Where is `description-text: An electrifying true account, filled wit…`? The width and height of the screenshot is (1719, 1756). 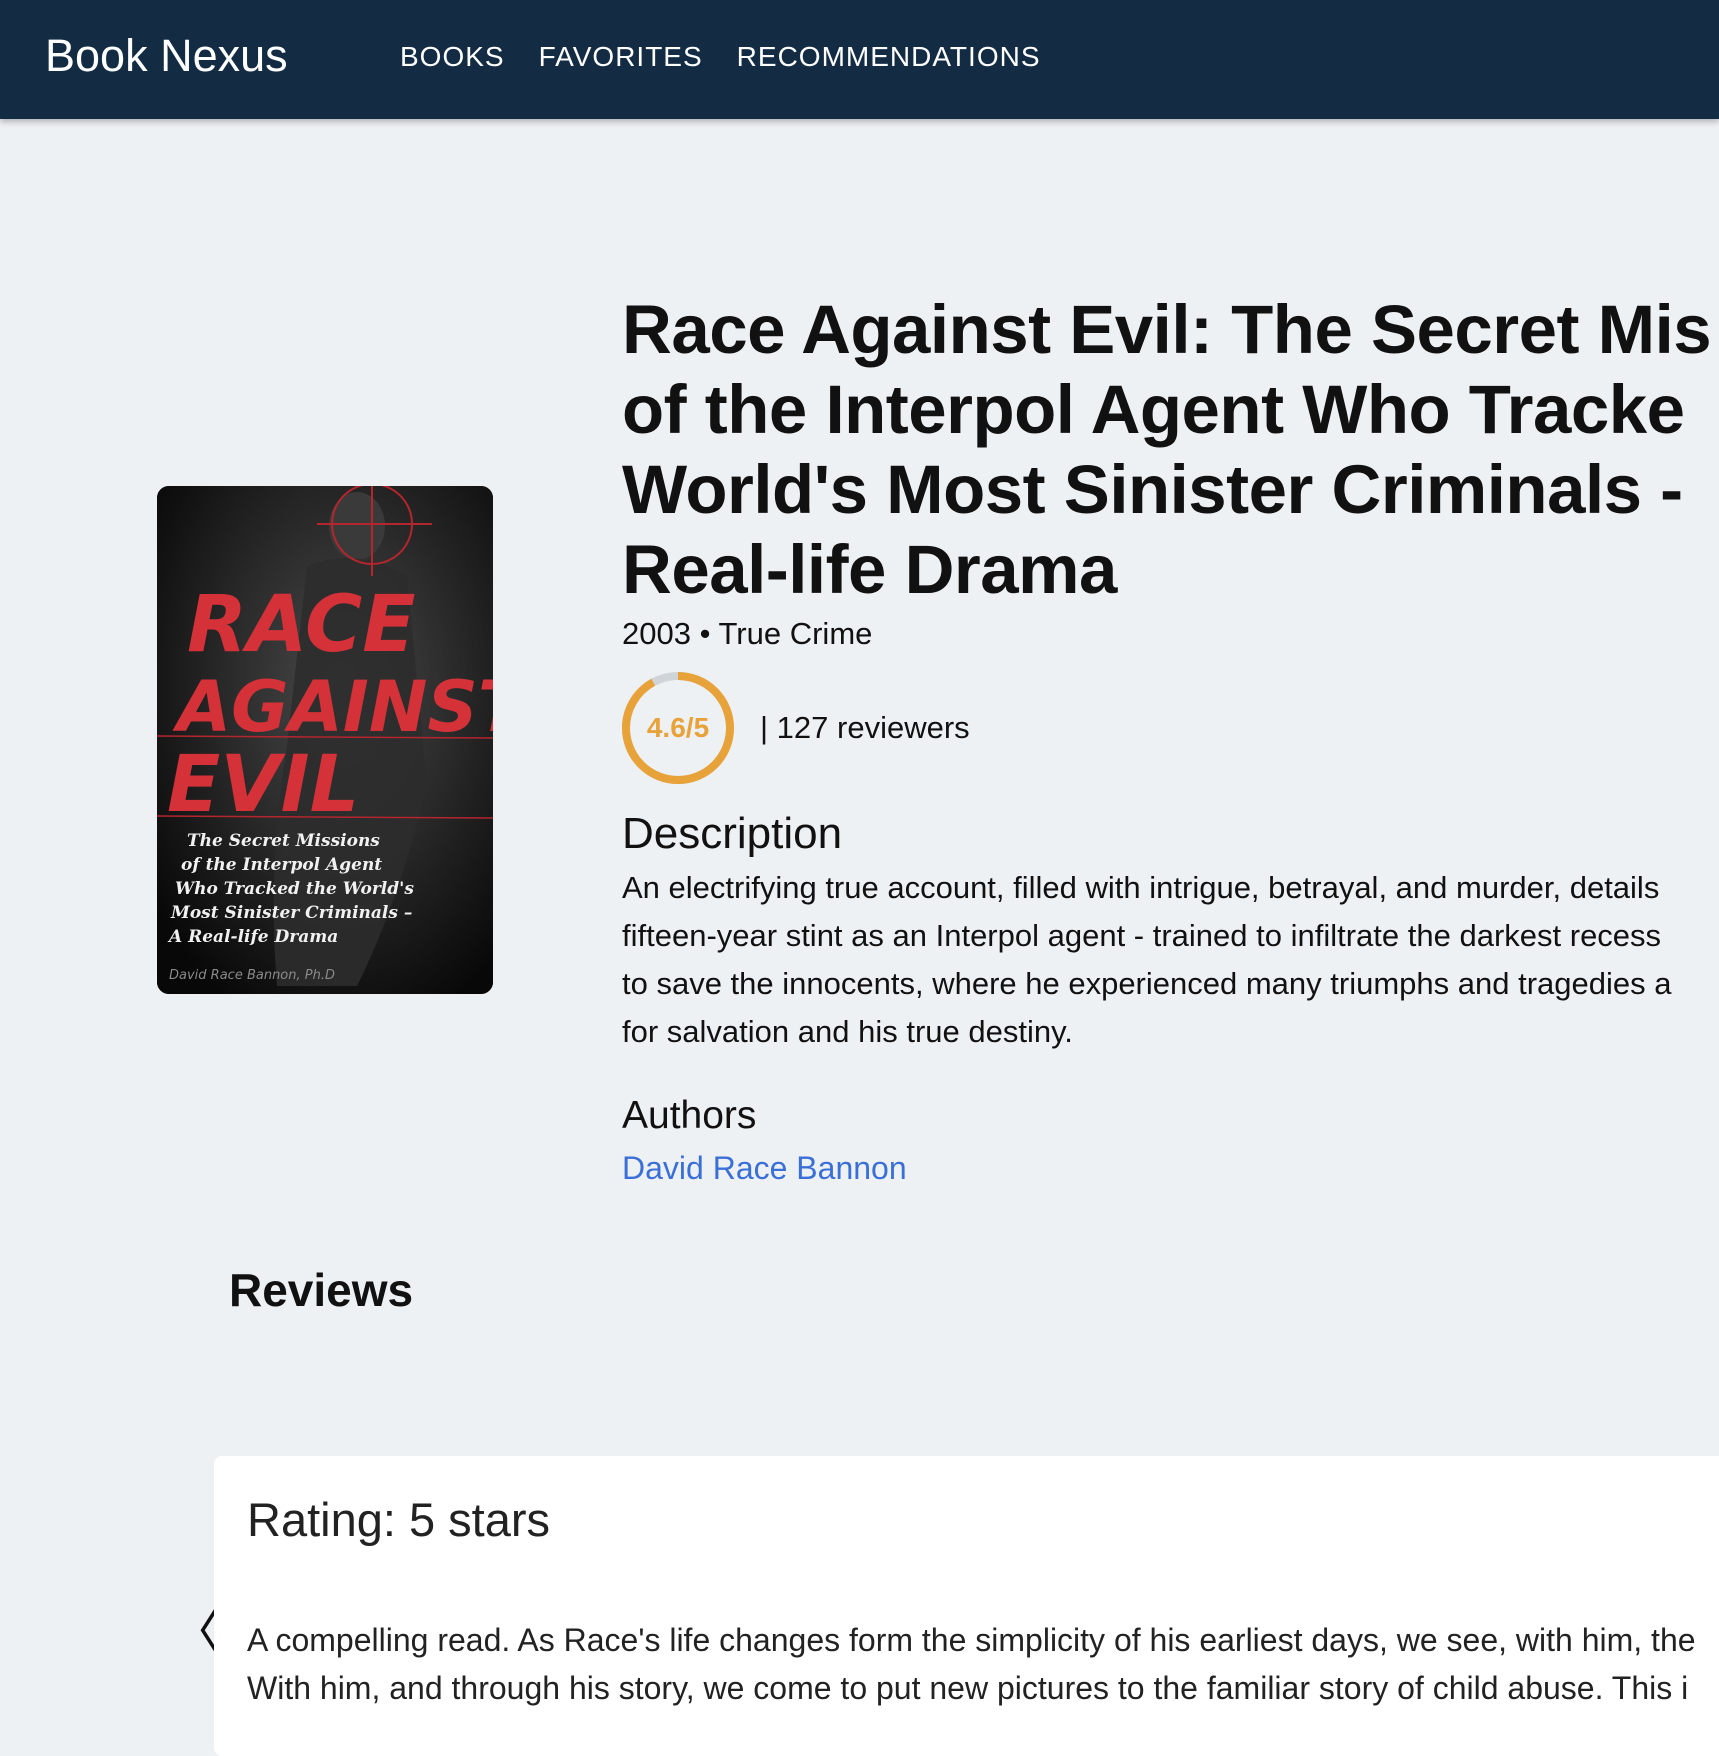
description-text: An electrifying true account, filled wit… is located at coordinates (1170, 960).